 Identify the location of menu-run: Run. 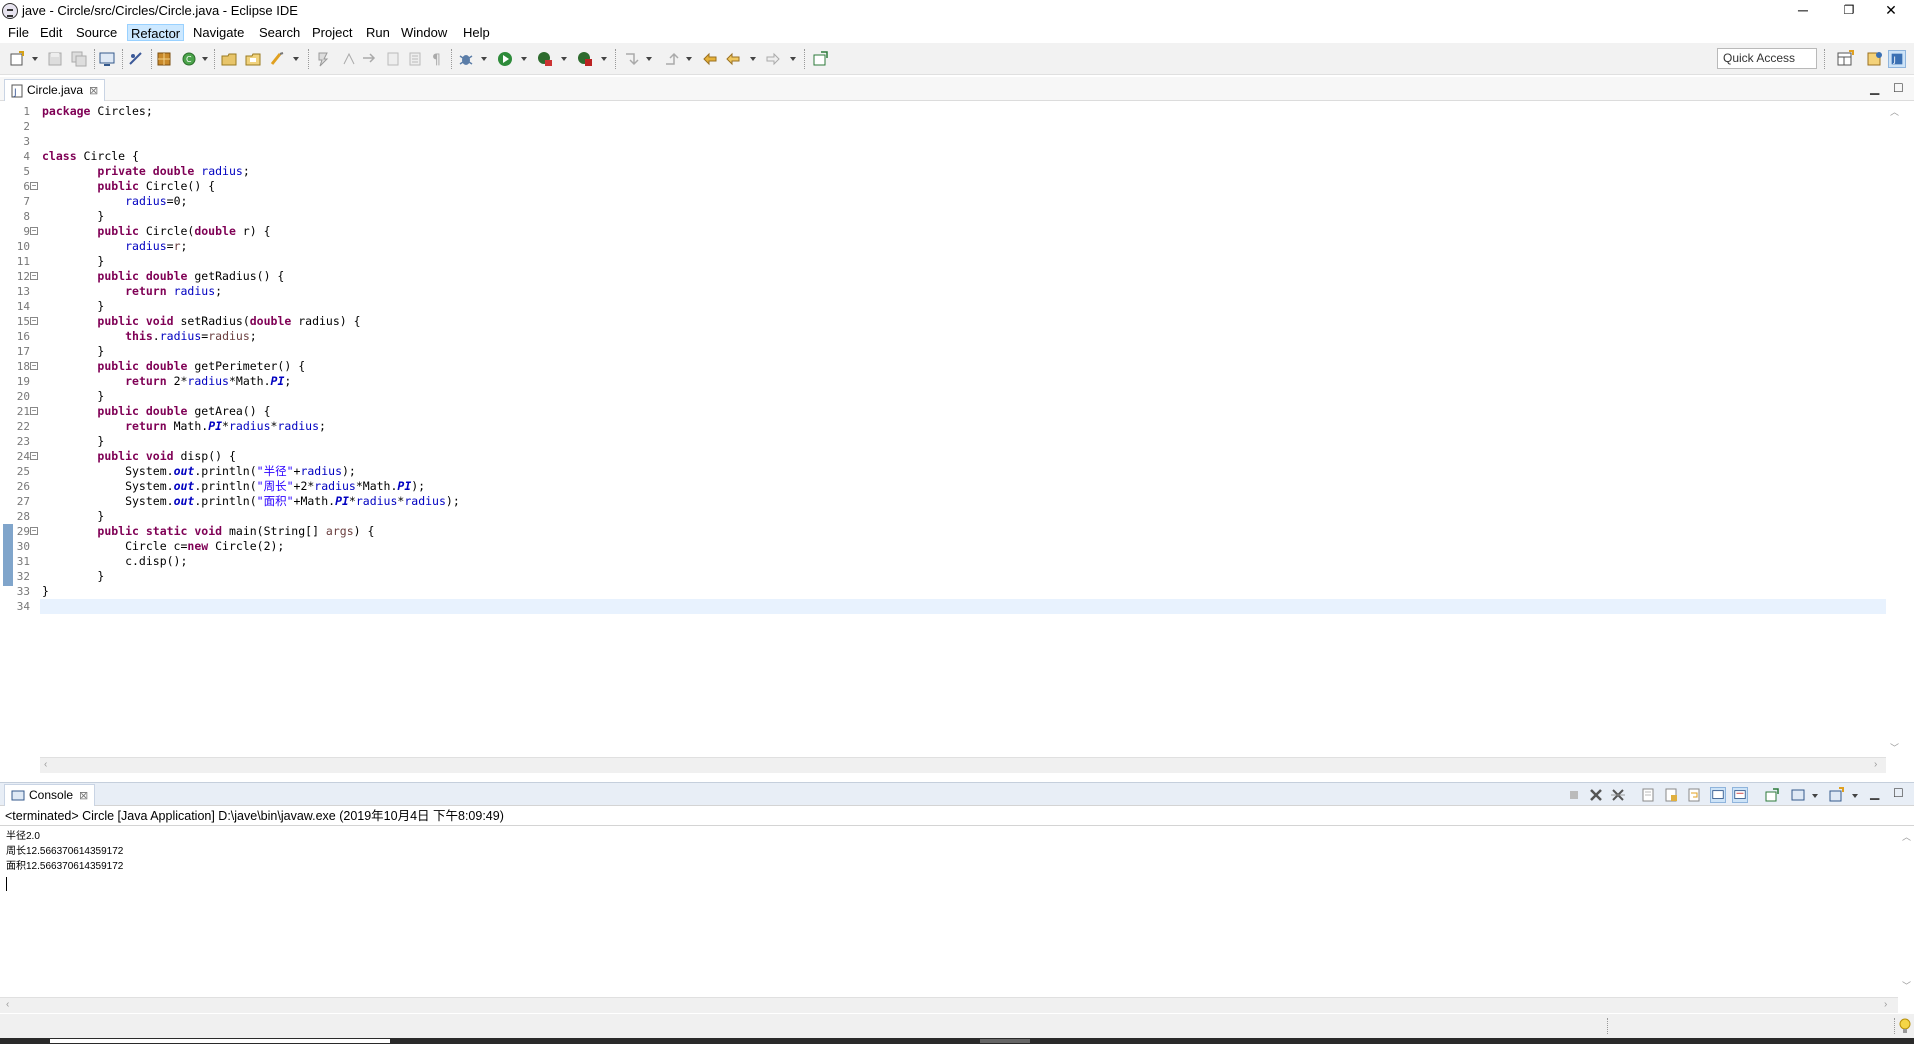
(378, 32).